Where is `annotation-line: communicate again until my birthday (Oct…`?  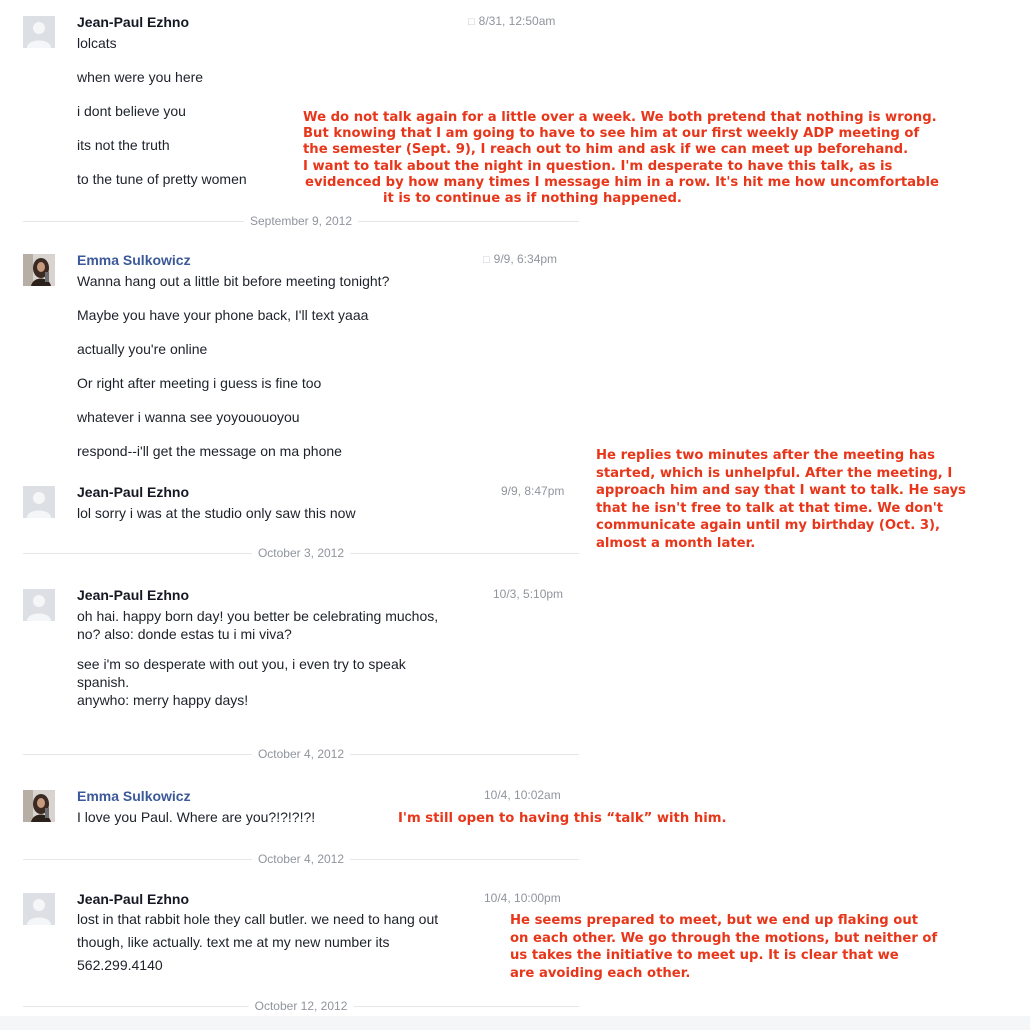 annotation-line: communicate again until my birthday (Oct… is located at coordinates (768, 525).